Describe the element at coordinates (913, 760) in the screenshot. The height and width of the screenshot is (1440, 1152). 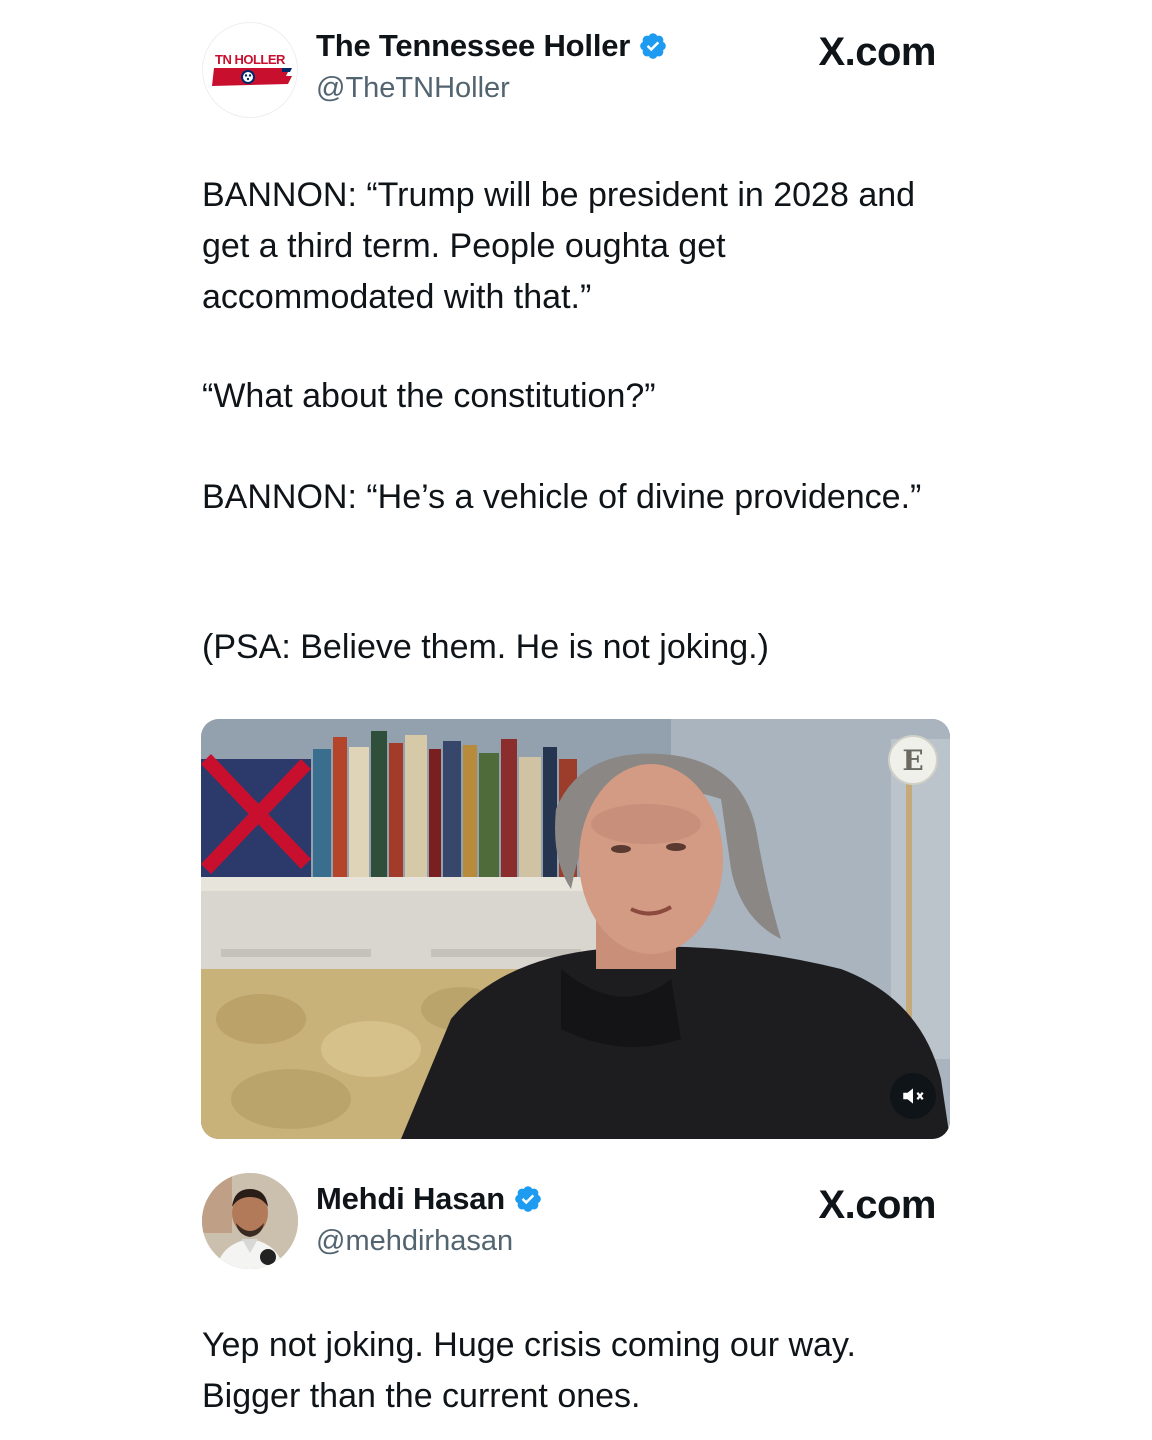
I see `publisher-badge: E` at that location.